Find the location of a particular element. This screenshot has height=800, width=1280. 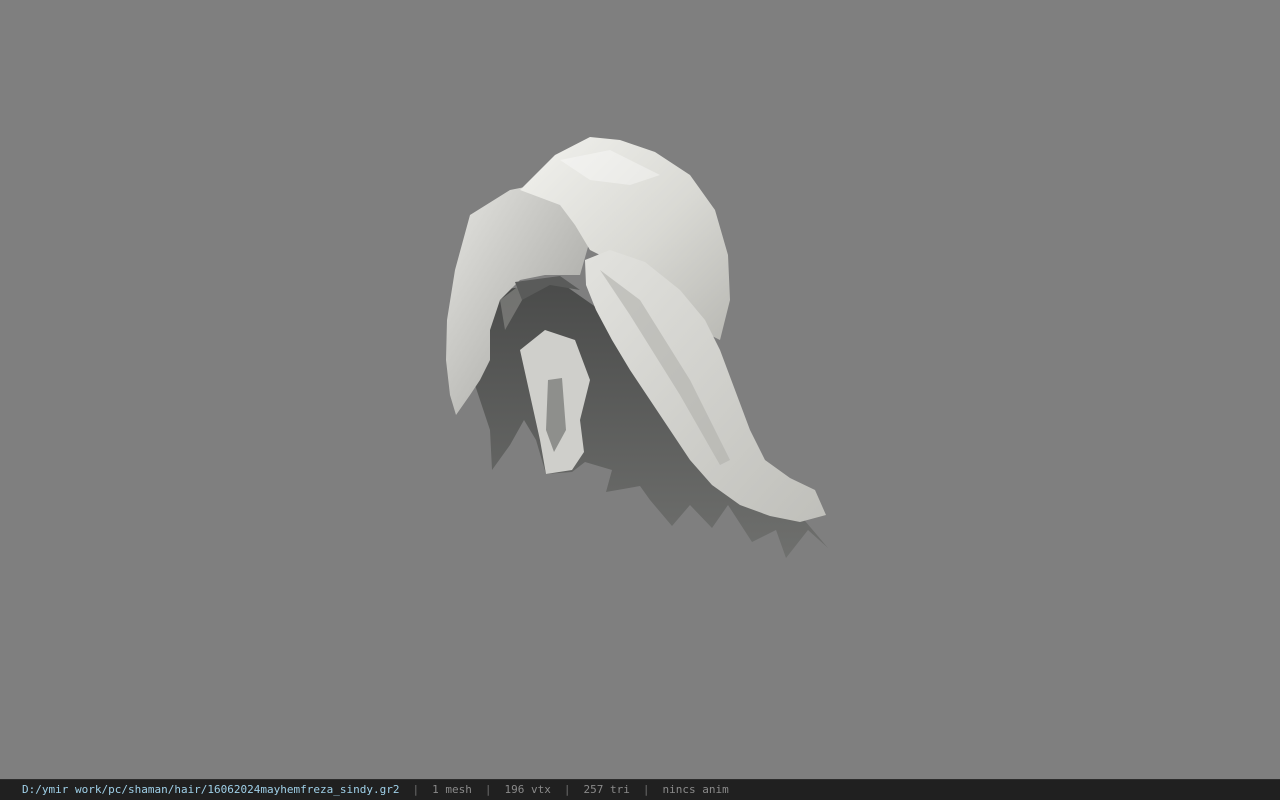

triangle-count: 257 tri is located at coordinates (606, 789).